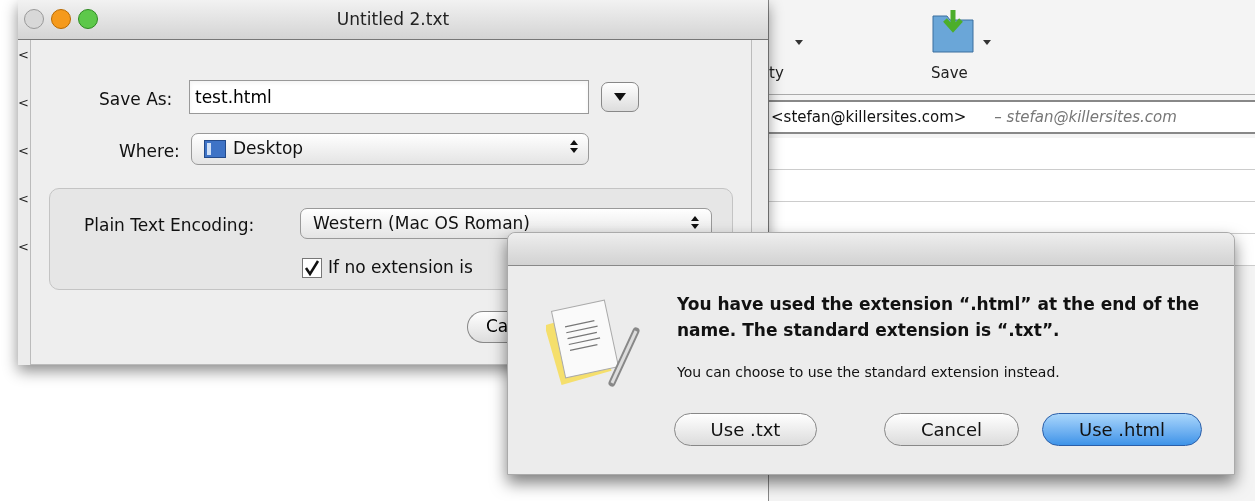  Describe the element at coordinates (1085, 117) in the screenshot. I see `from-note: – stefan@killersites.com` at that location.